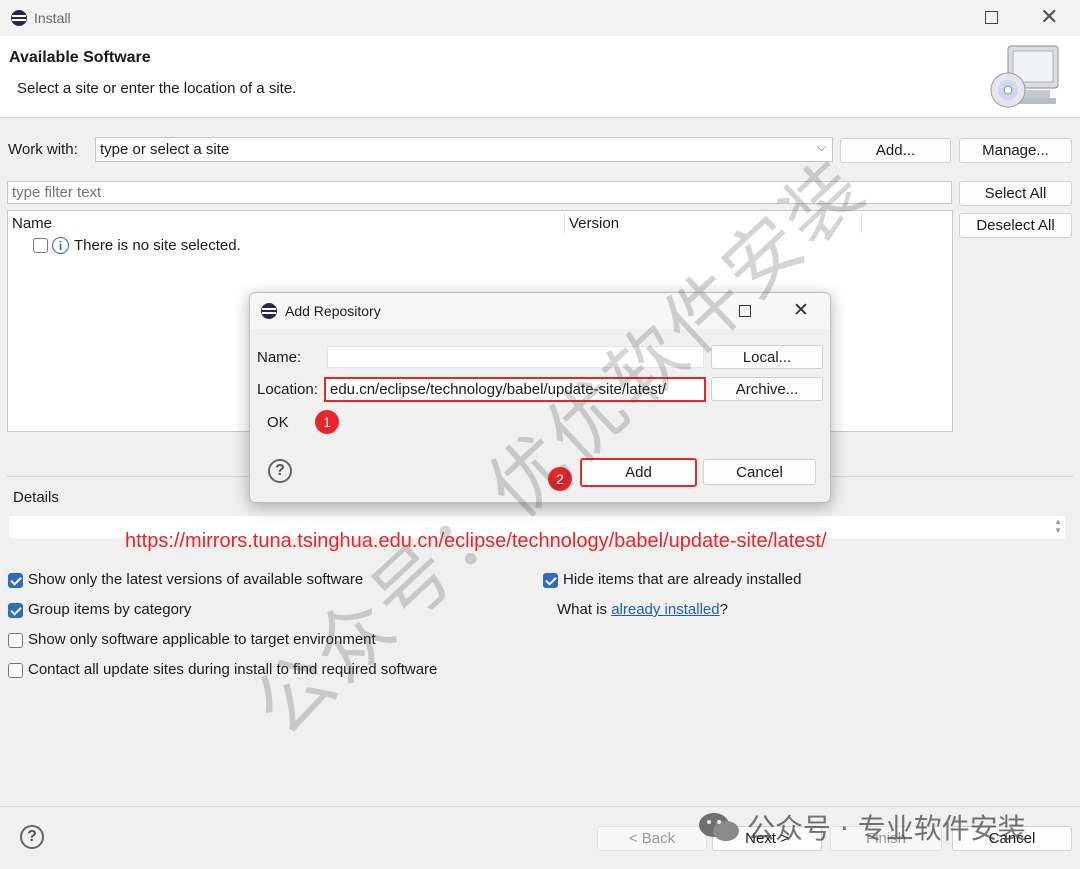 The width and height of the screenshot is (1080, 869). What do you see at coordinates (991, 17) in the screenshot?
I see `maximize-icon` at bounding box center [991, 17].